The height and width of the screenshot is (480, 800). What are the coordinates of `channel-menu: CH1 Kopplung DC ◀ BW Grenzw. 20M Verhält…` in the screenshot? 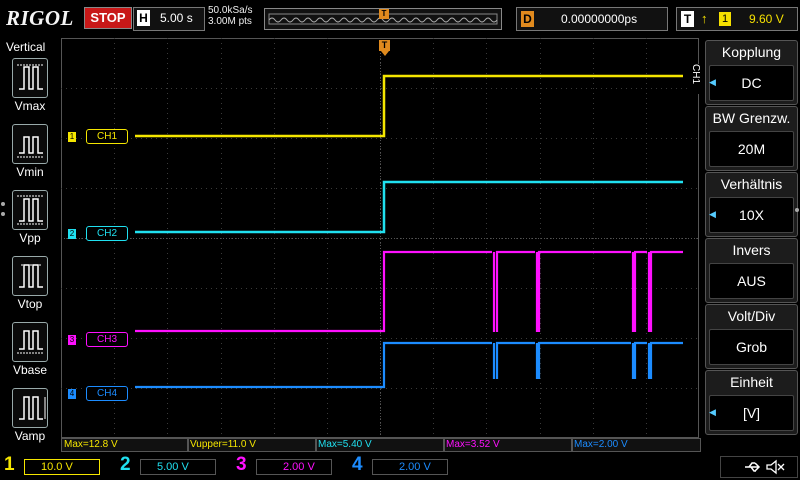 It's located at (745, 237).